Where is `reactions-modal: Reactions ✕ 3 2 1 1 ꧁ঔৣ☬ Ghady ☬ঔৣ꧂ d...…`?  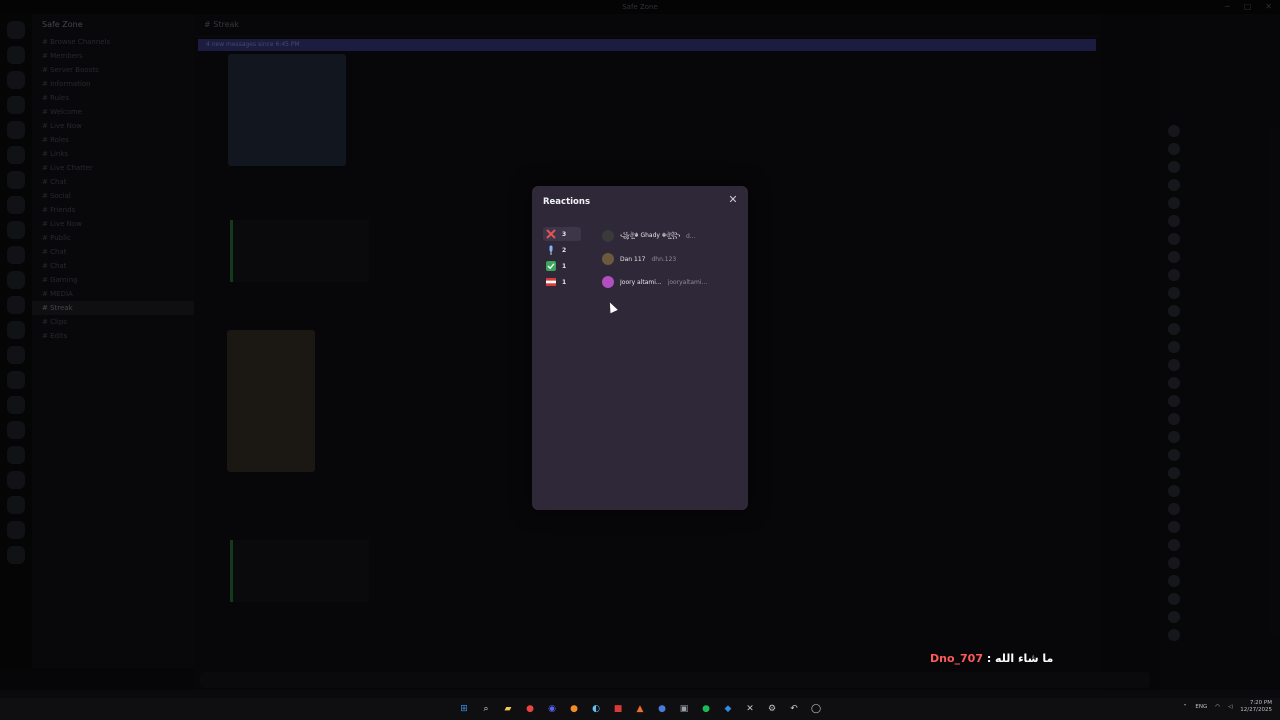 reactions-modal: Reactions ✕ 3 2 1 1 ꧁ঔৣ☬ Ghady ☬ঔৣ꧂ d...… is located at coordinates (640, 348).